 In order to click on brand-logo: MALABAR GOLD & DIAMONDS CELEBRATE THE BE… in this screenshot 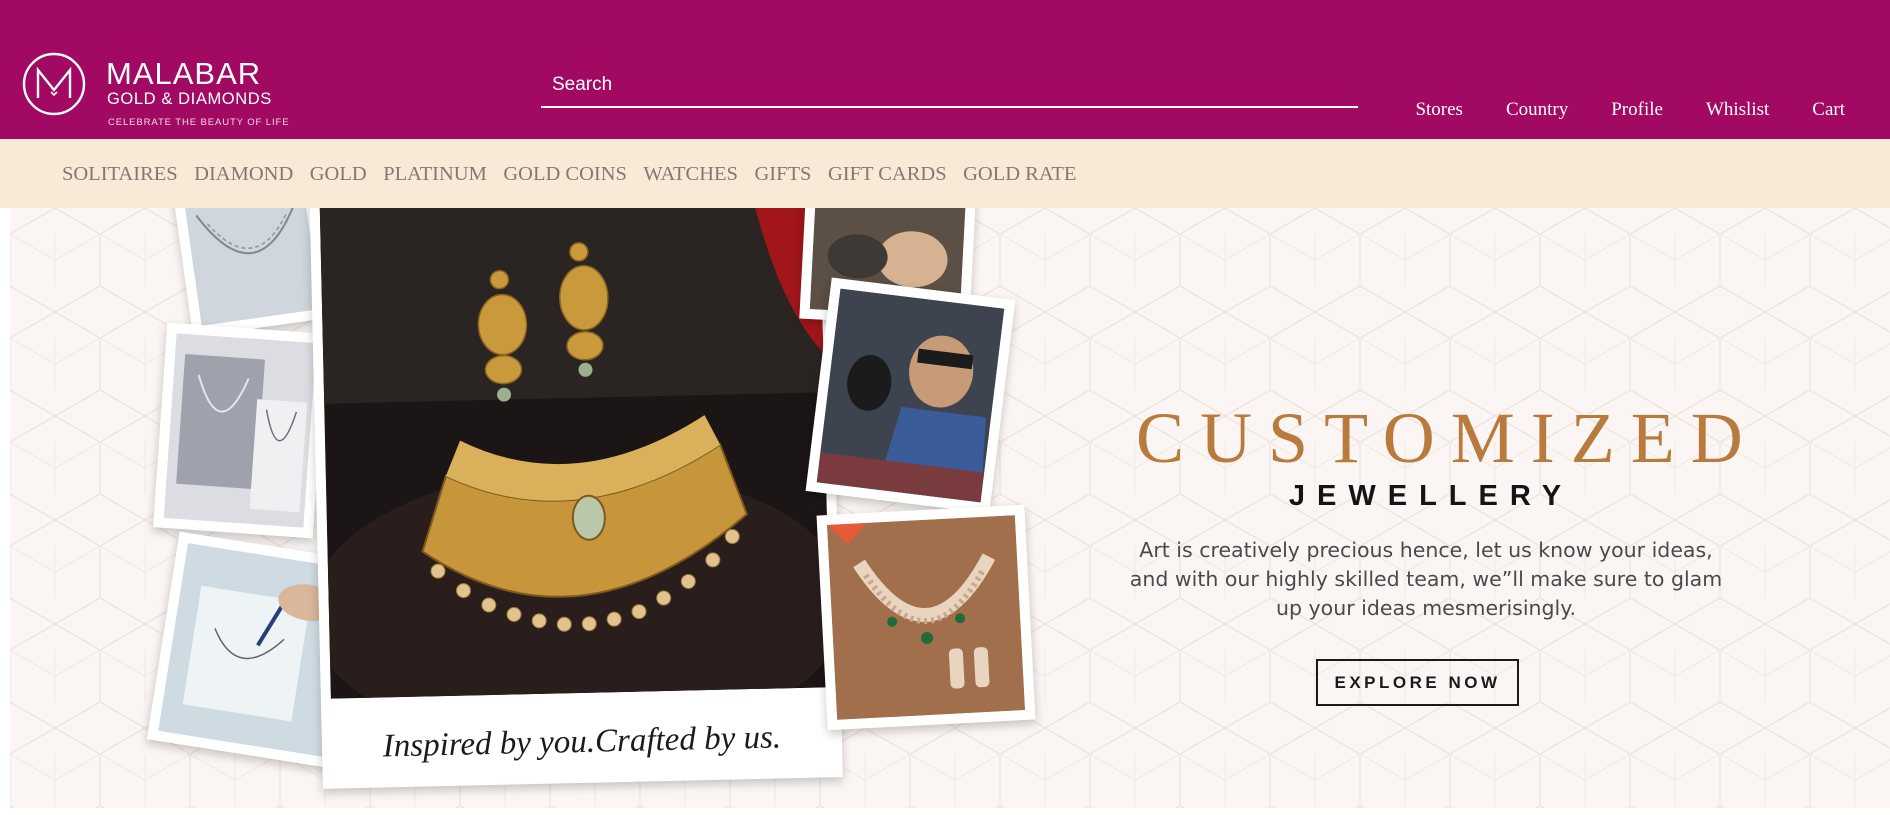, I will do `click(157, 91)`.